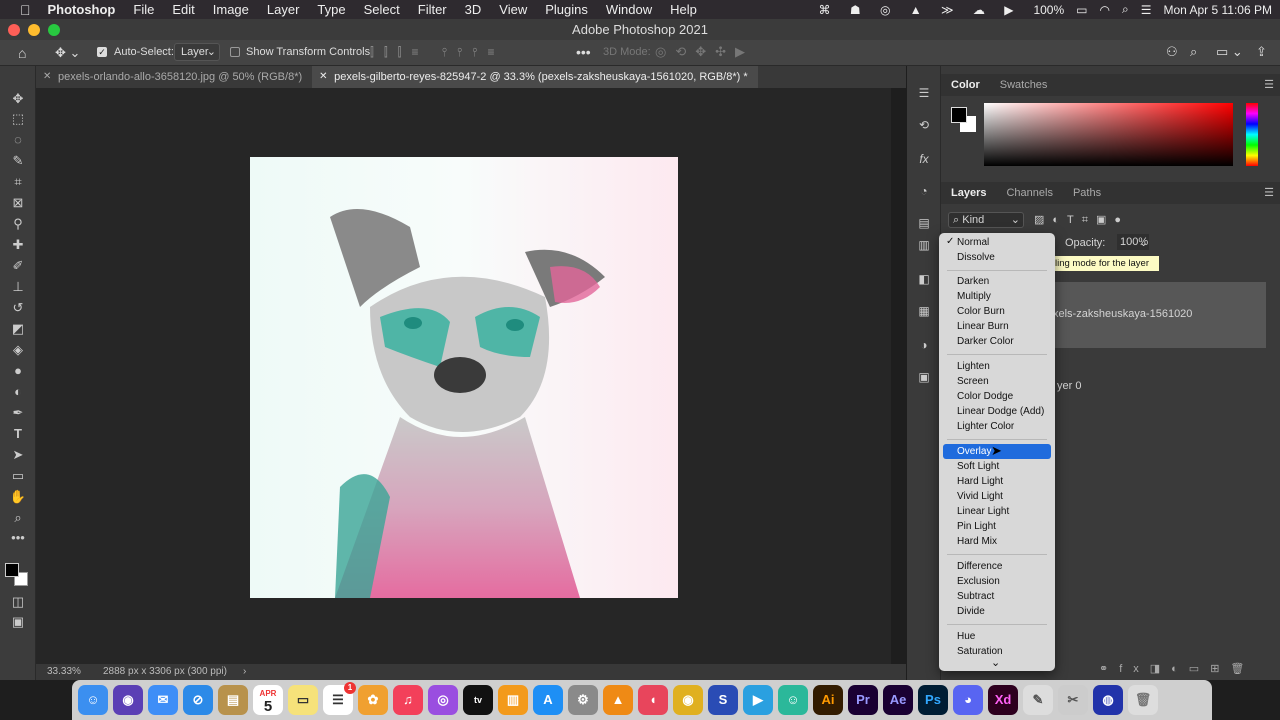  What do you see at coordinates (1229, 52) in the screenshot?
I see `workspace-icon: ▭ ⌄` at bounding box center [1229, 52].